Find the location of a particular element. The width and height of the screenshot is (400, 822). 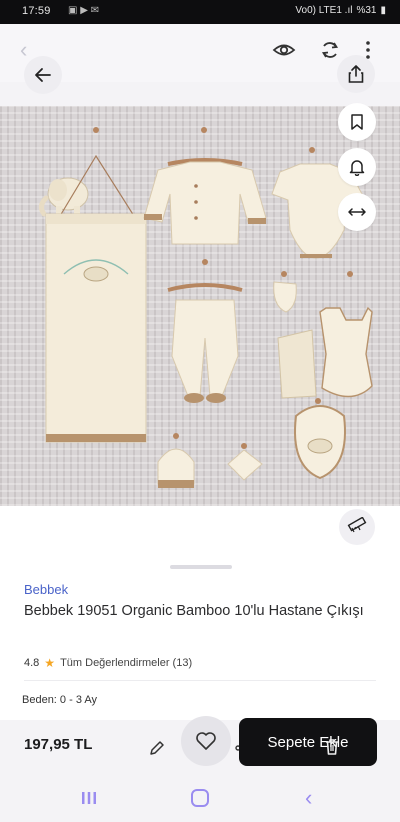

signal-text: Vo0) LTE1 .ıl is located at coordinates (324, 10).